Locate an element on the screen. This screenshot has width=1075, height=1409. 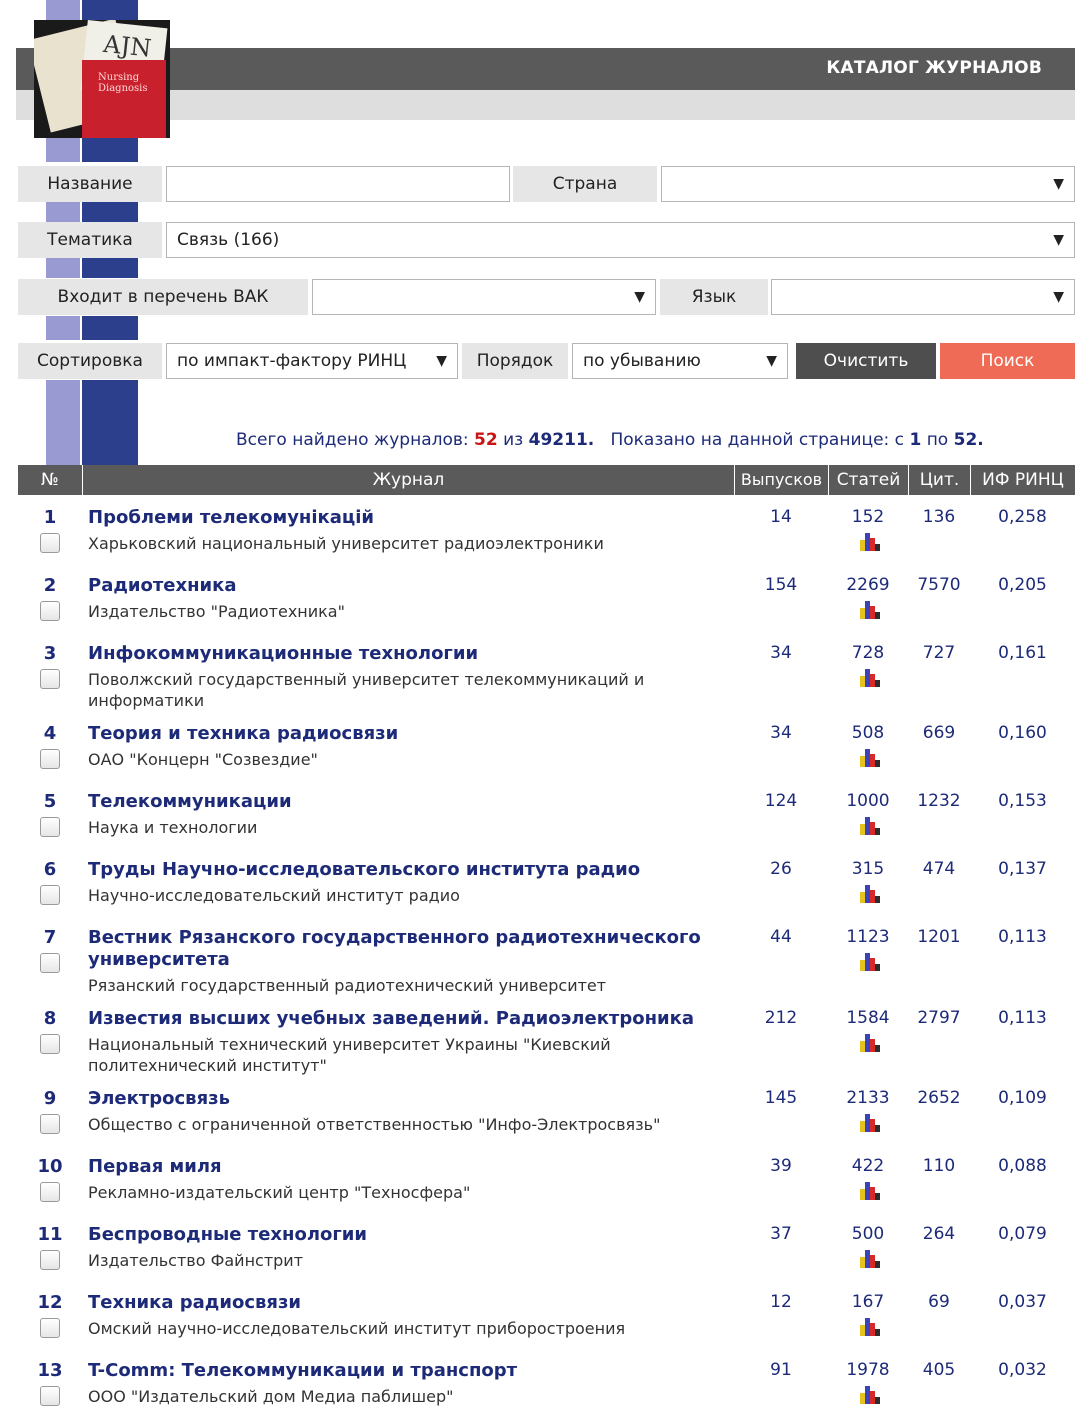
journal-title-link: Телекоммуникации is located at coordinates (408, 802).